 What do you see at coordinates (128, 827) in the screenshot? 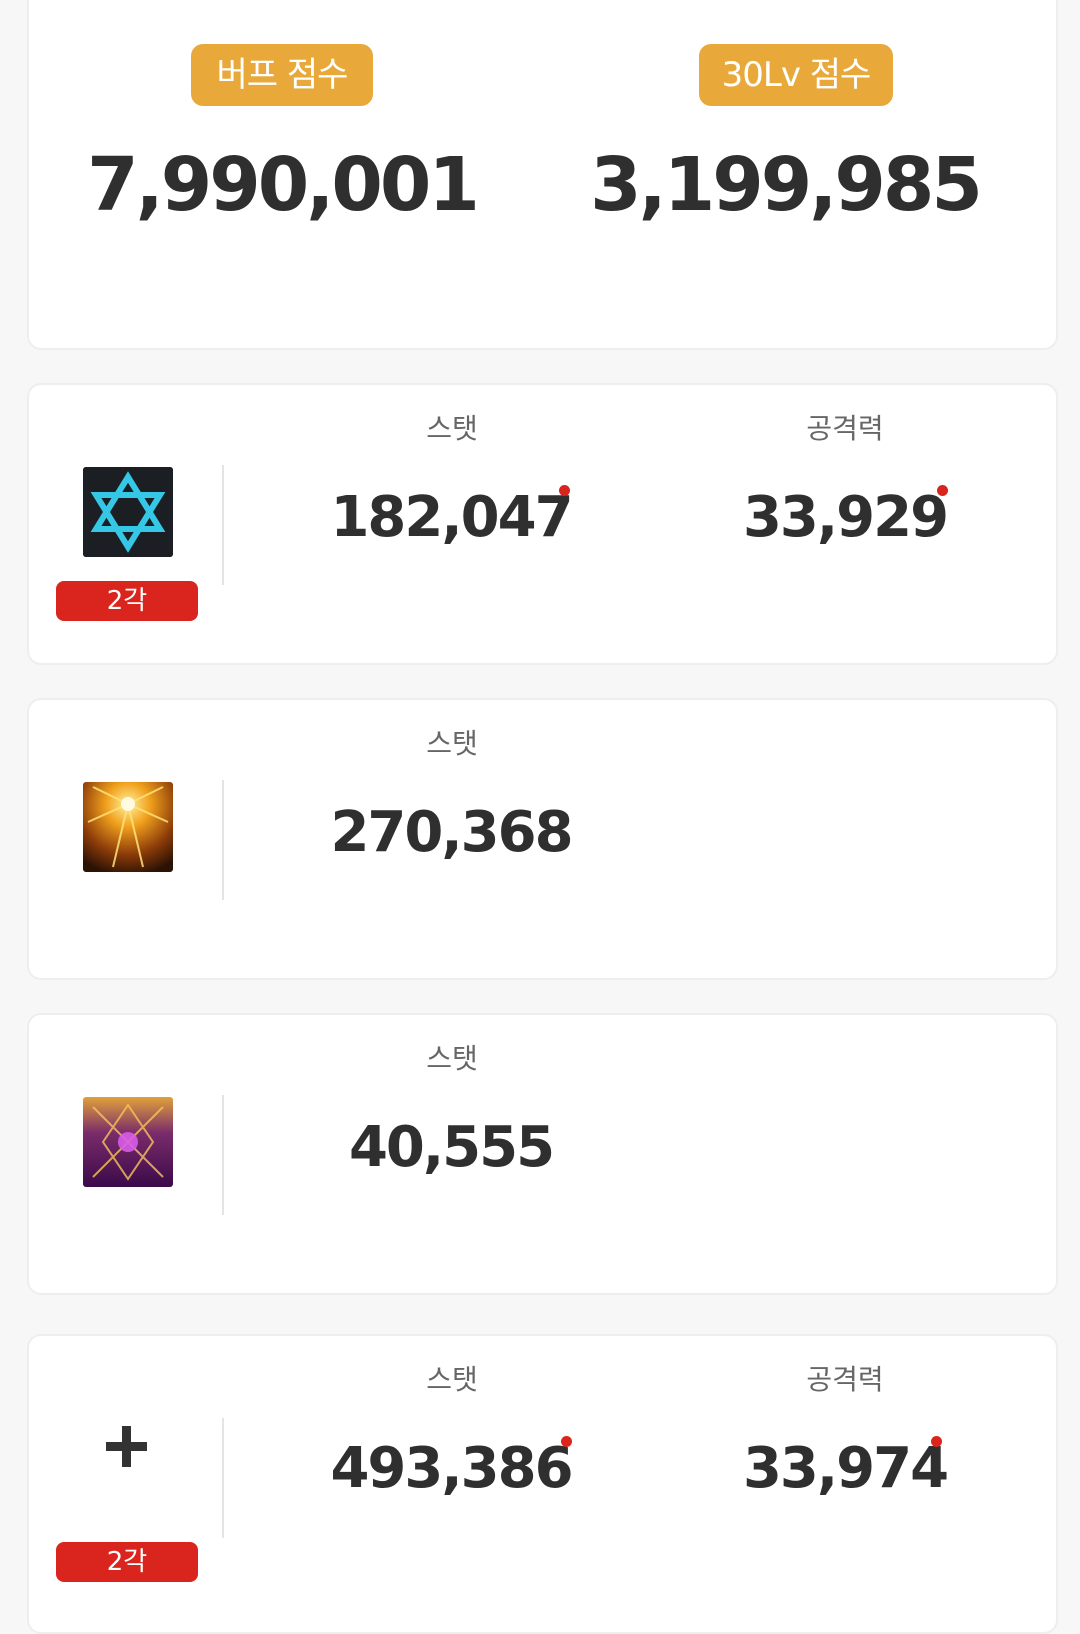
I see `golden-burst-icon` at bounding box center [128, 827].